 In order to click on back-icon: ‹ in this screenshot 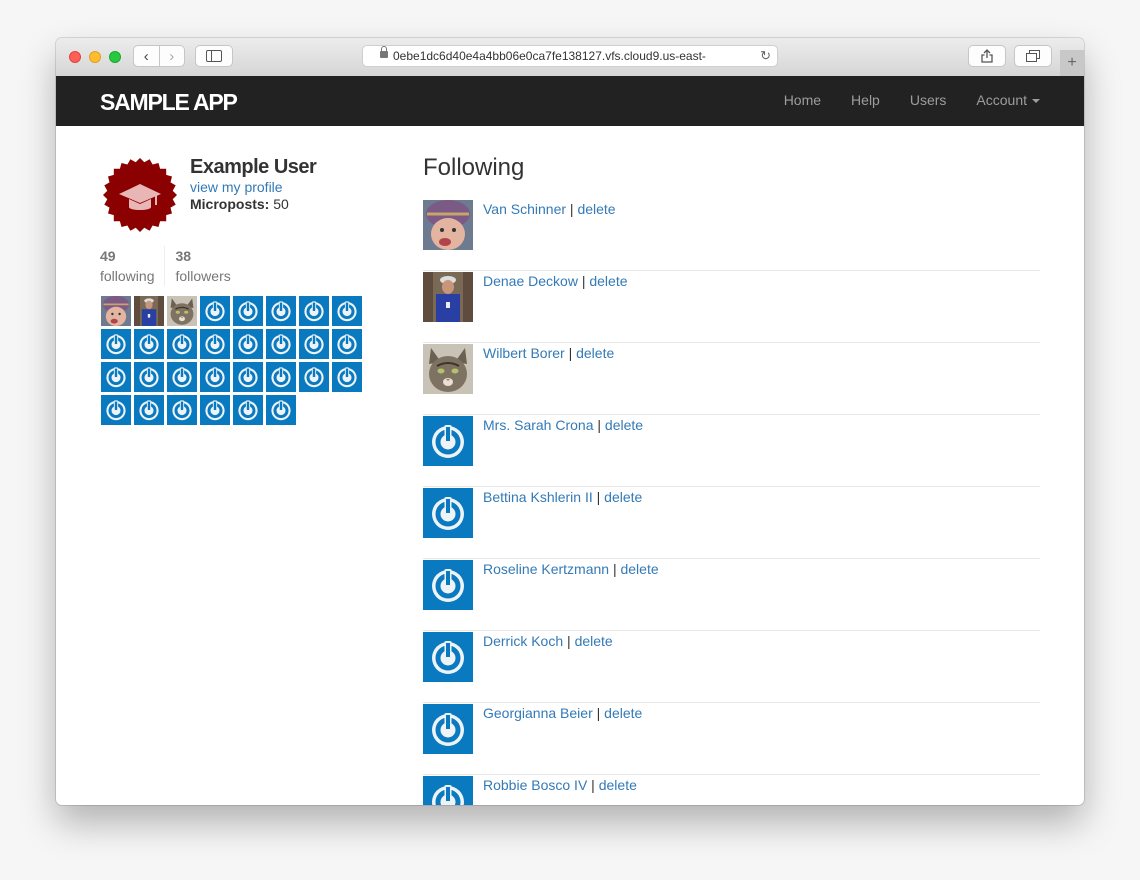, I will do `click(146, 56)`.